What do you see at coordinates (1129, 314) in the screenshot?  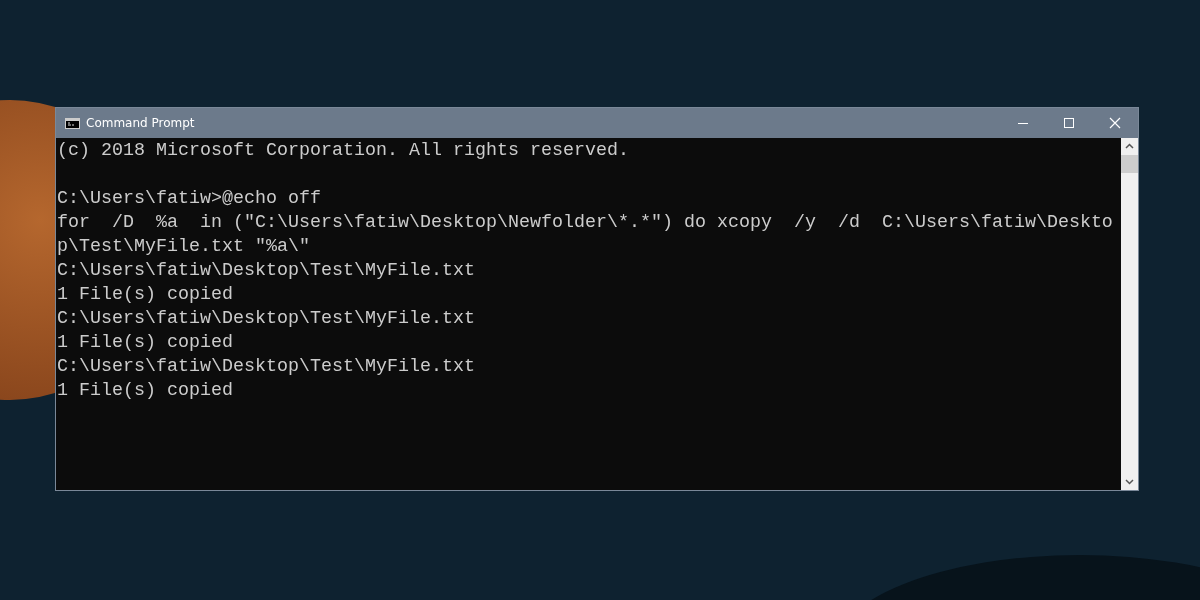 I see `scrollbar` at bounding box center [1129, 314].